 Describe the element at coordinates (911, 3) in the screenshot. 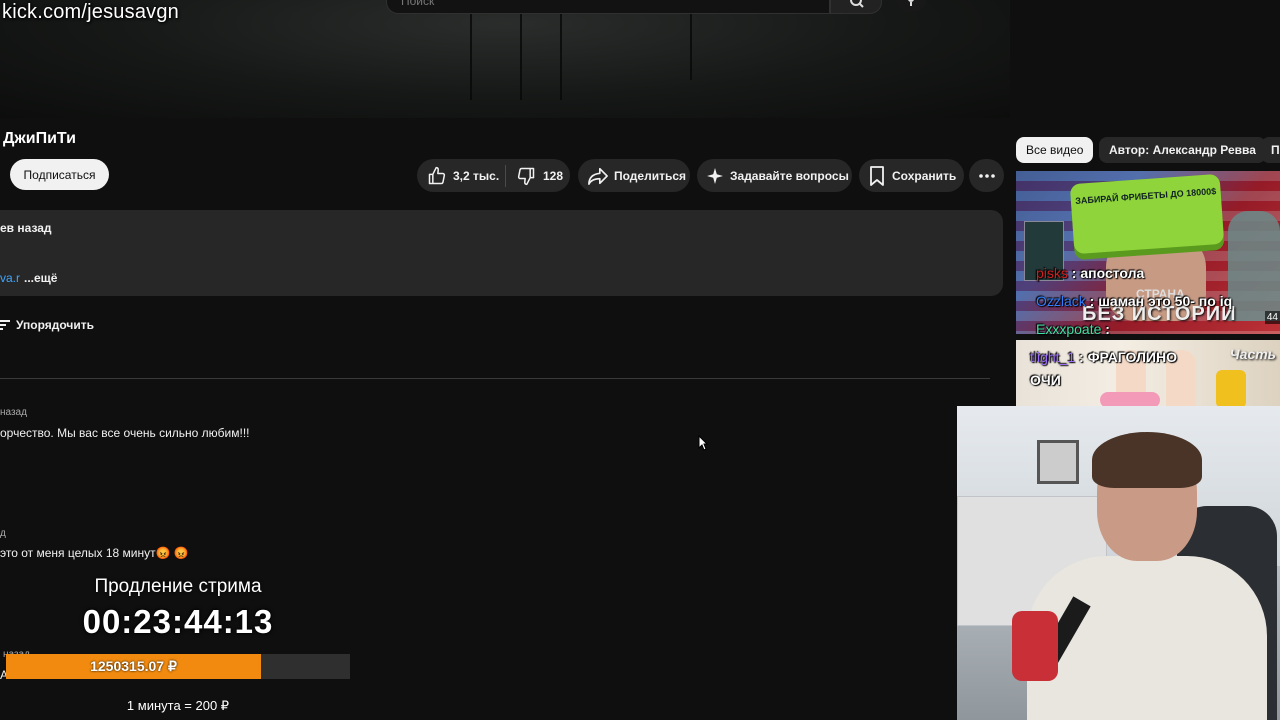

I see `mic-icon` at that location.